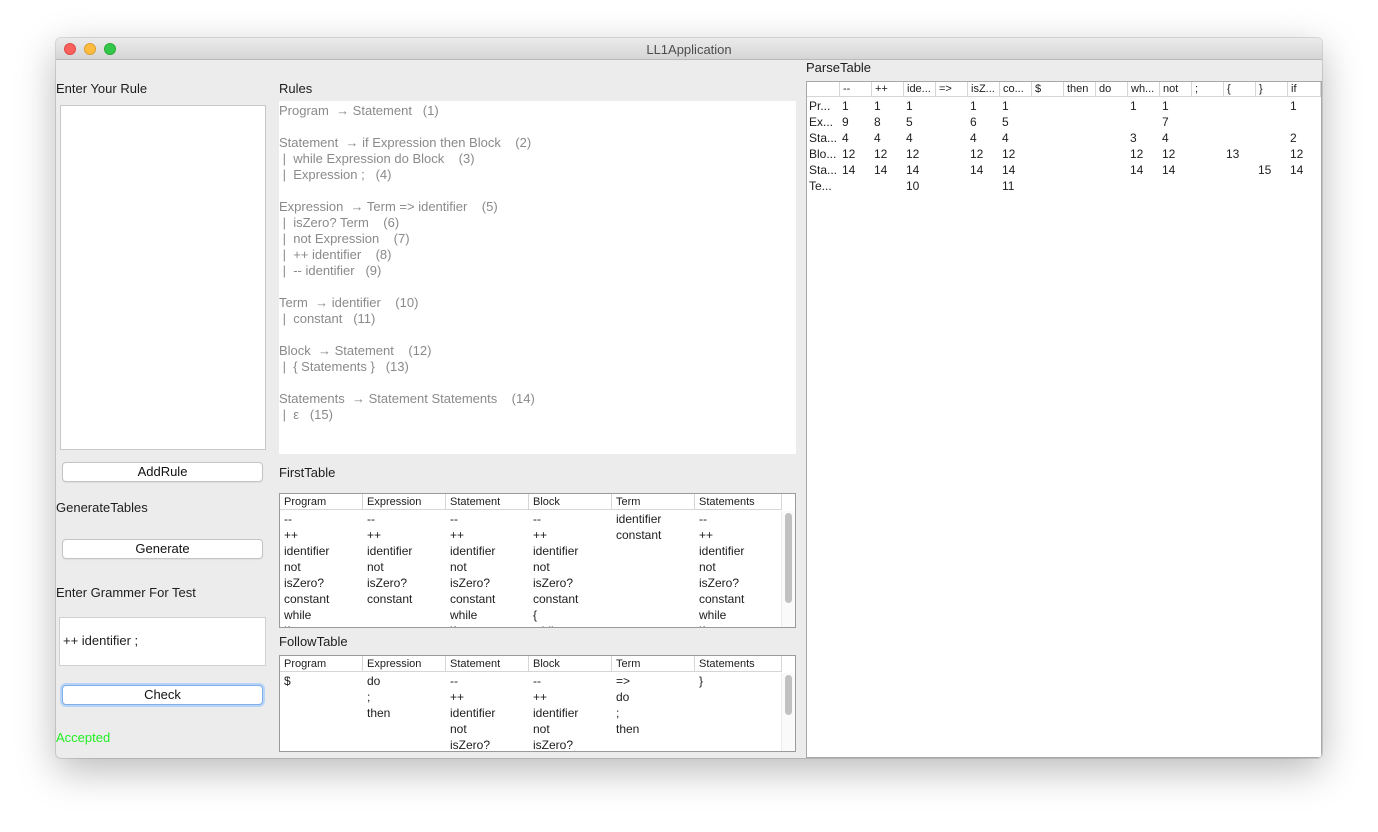  What do you see at coordinates (1208, 89) in the screenshot?
I see `parse-table-header: ;` at bounding box center [1208, 89].